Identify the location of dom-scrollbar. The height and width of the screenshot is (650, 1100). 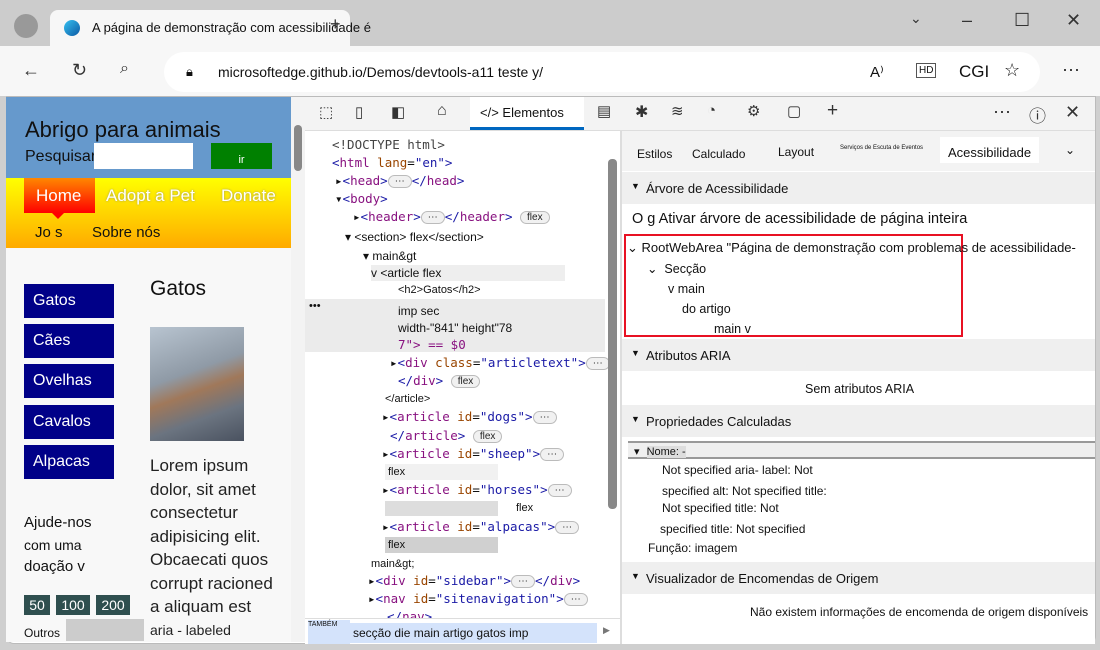
(612, 382).